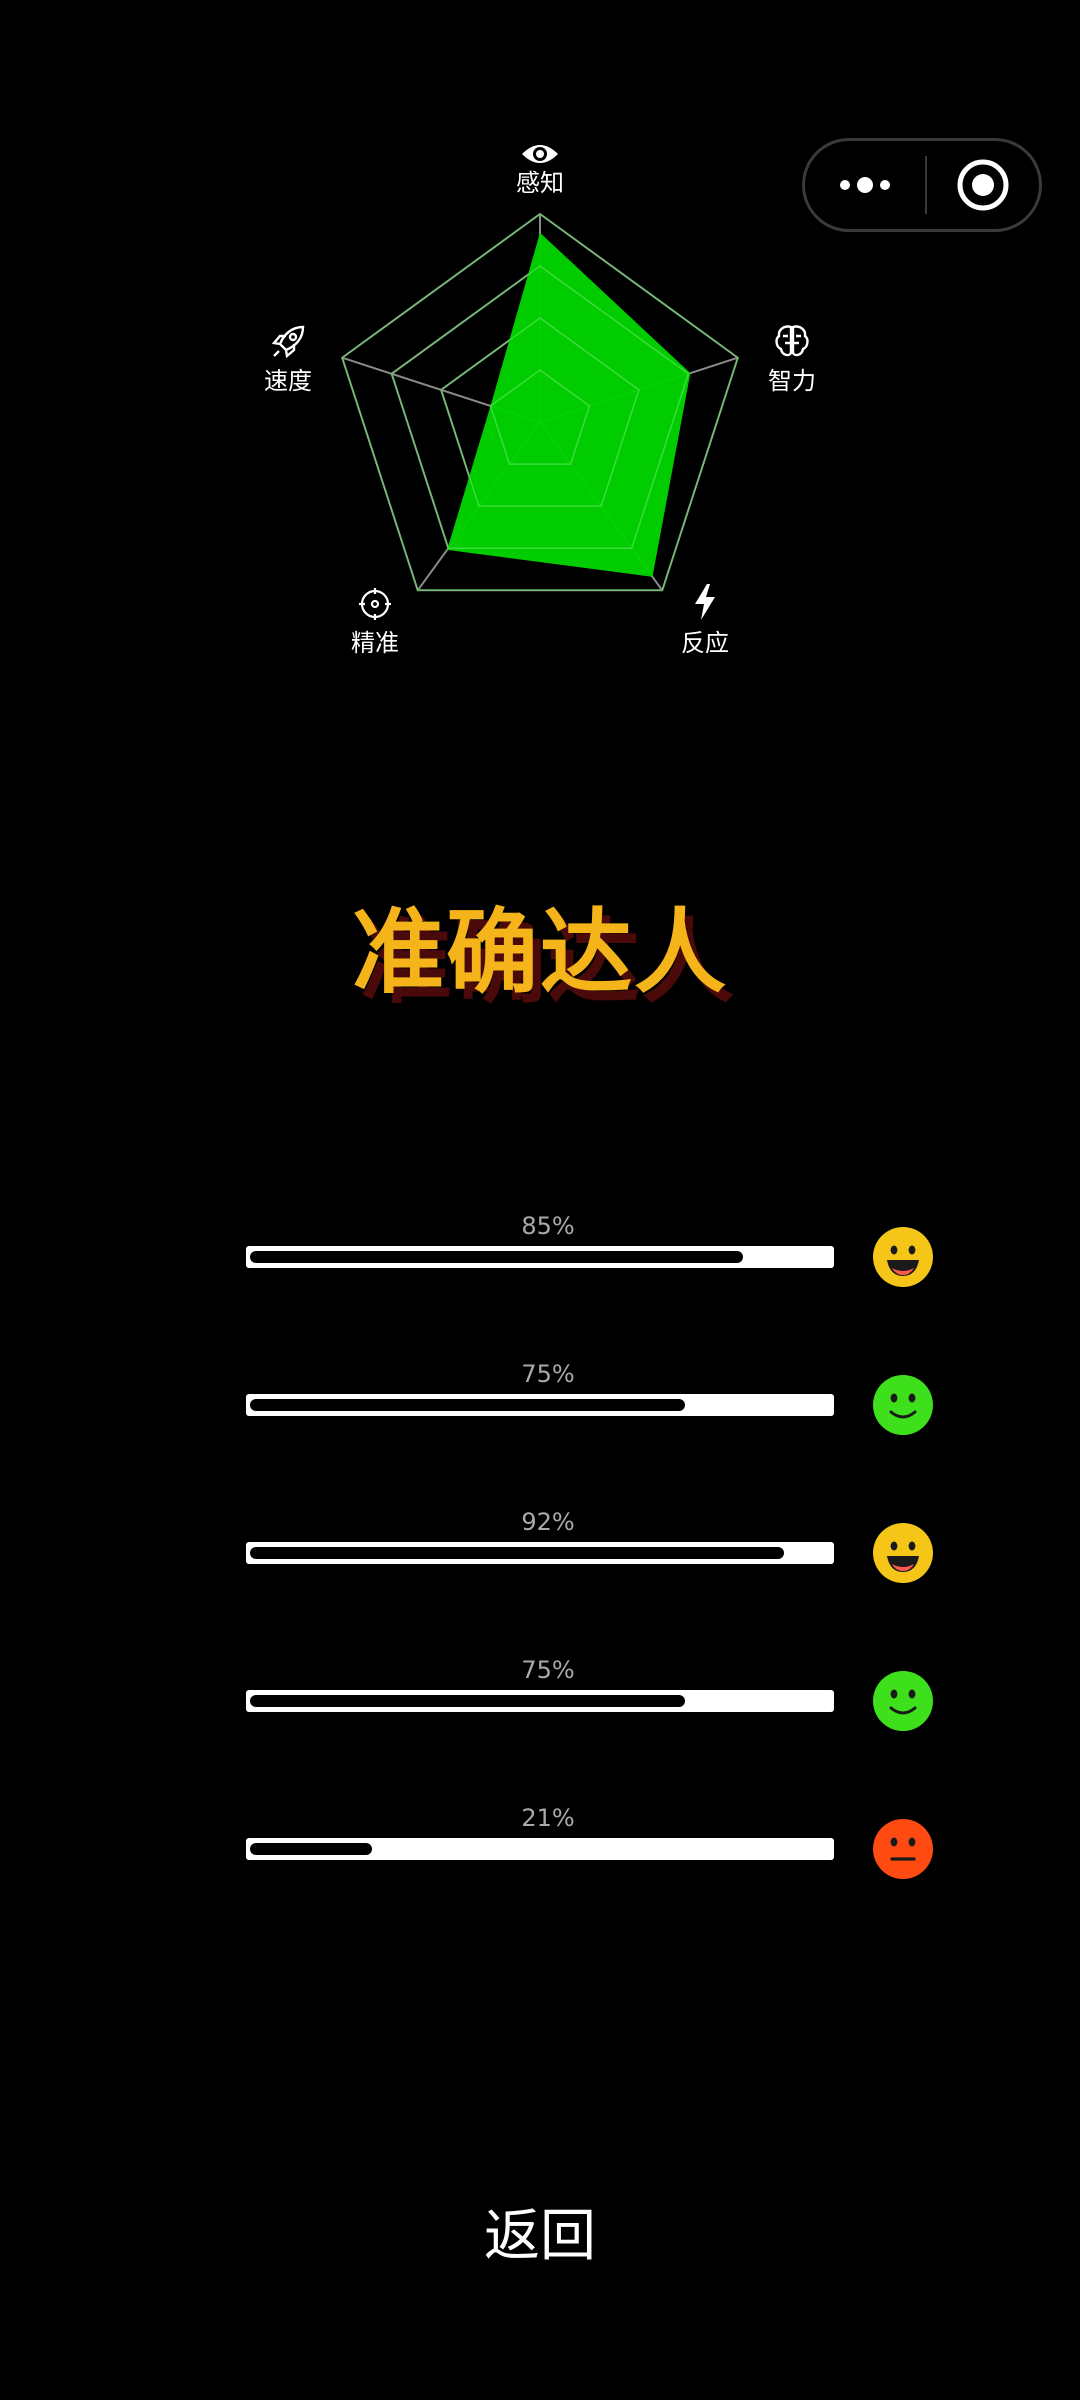  What do you see at coordinates (539, 952) in the screenshot?
I see `page-title: 准确达人` at bounding box center [539, 952].